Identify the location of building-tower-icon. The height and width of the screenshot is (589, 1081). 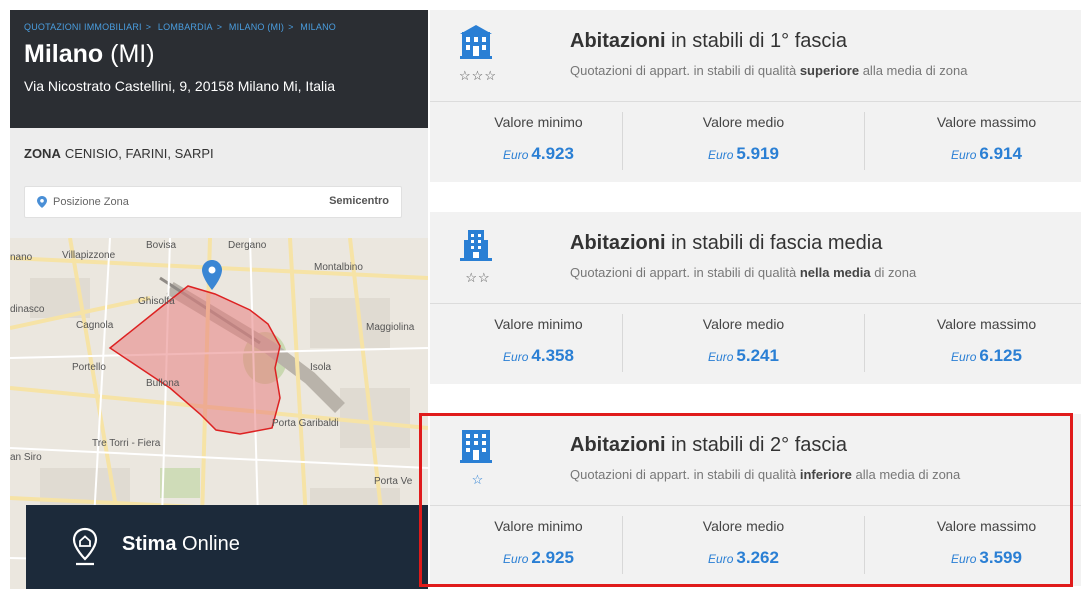
(476, 245).